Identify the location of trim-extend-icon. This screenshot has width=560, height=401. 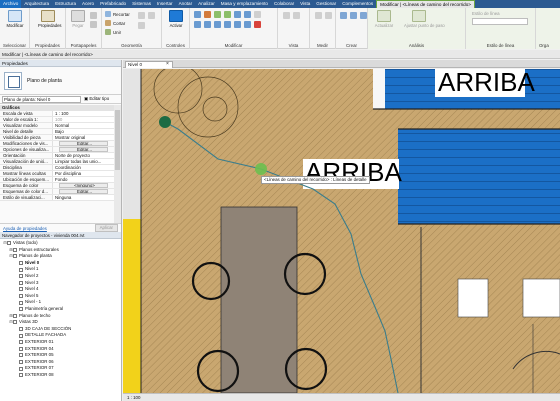
(227, 24).